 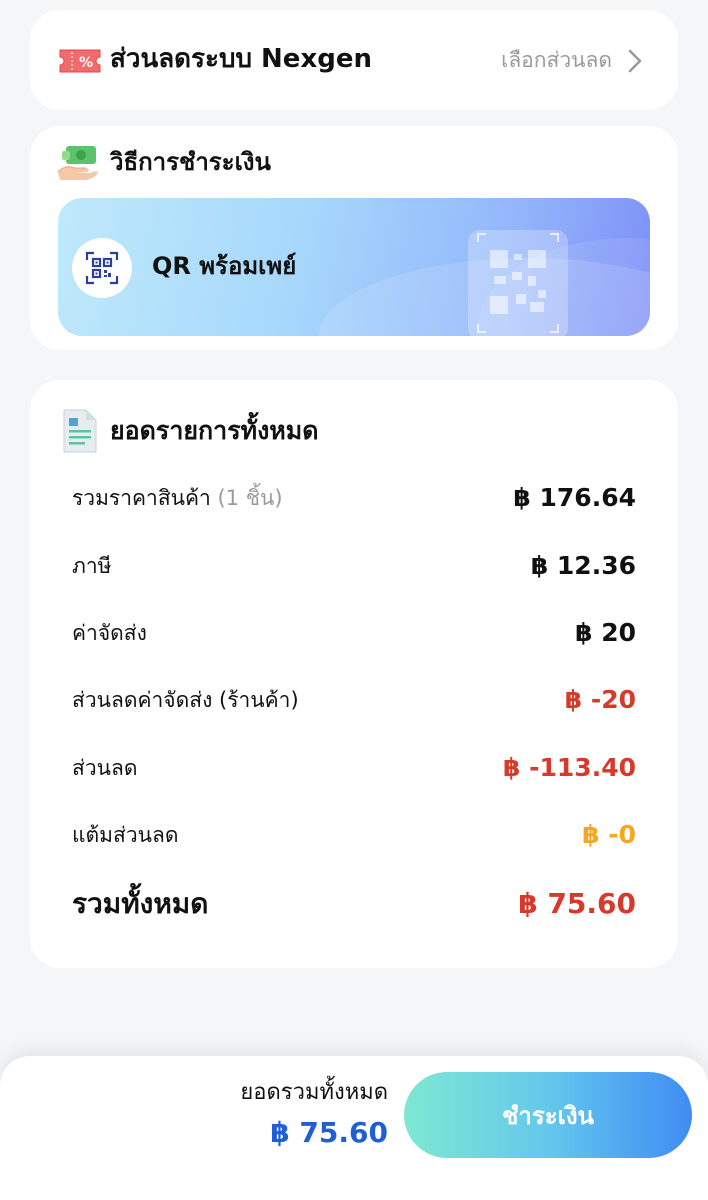 I want to click on tax-value: ฿ 12.36, so click(x=583, y=565).